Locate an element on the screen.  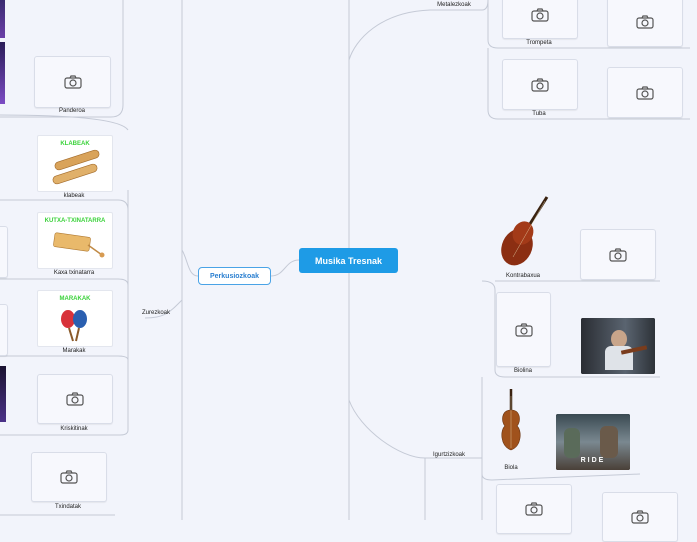
kaxa-drawing is located at coordinates (79, 245).